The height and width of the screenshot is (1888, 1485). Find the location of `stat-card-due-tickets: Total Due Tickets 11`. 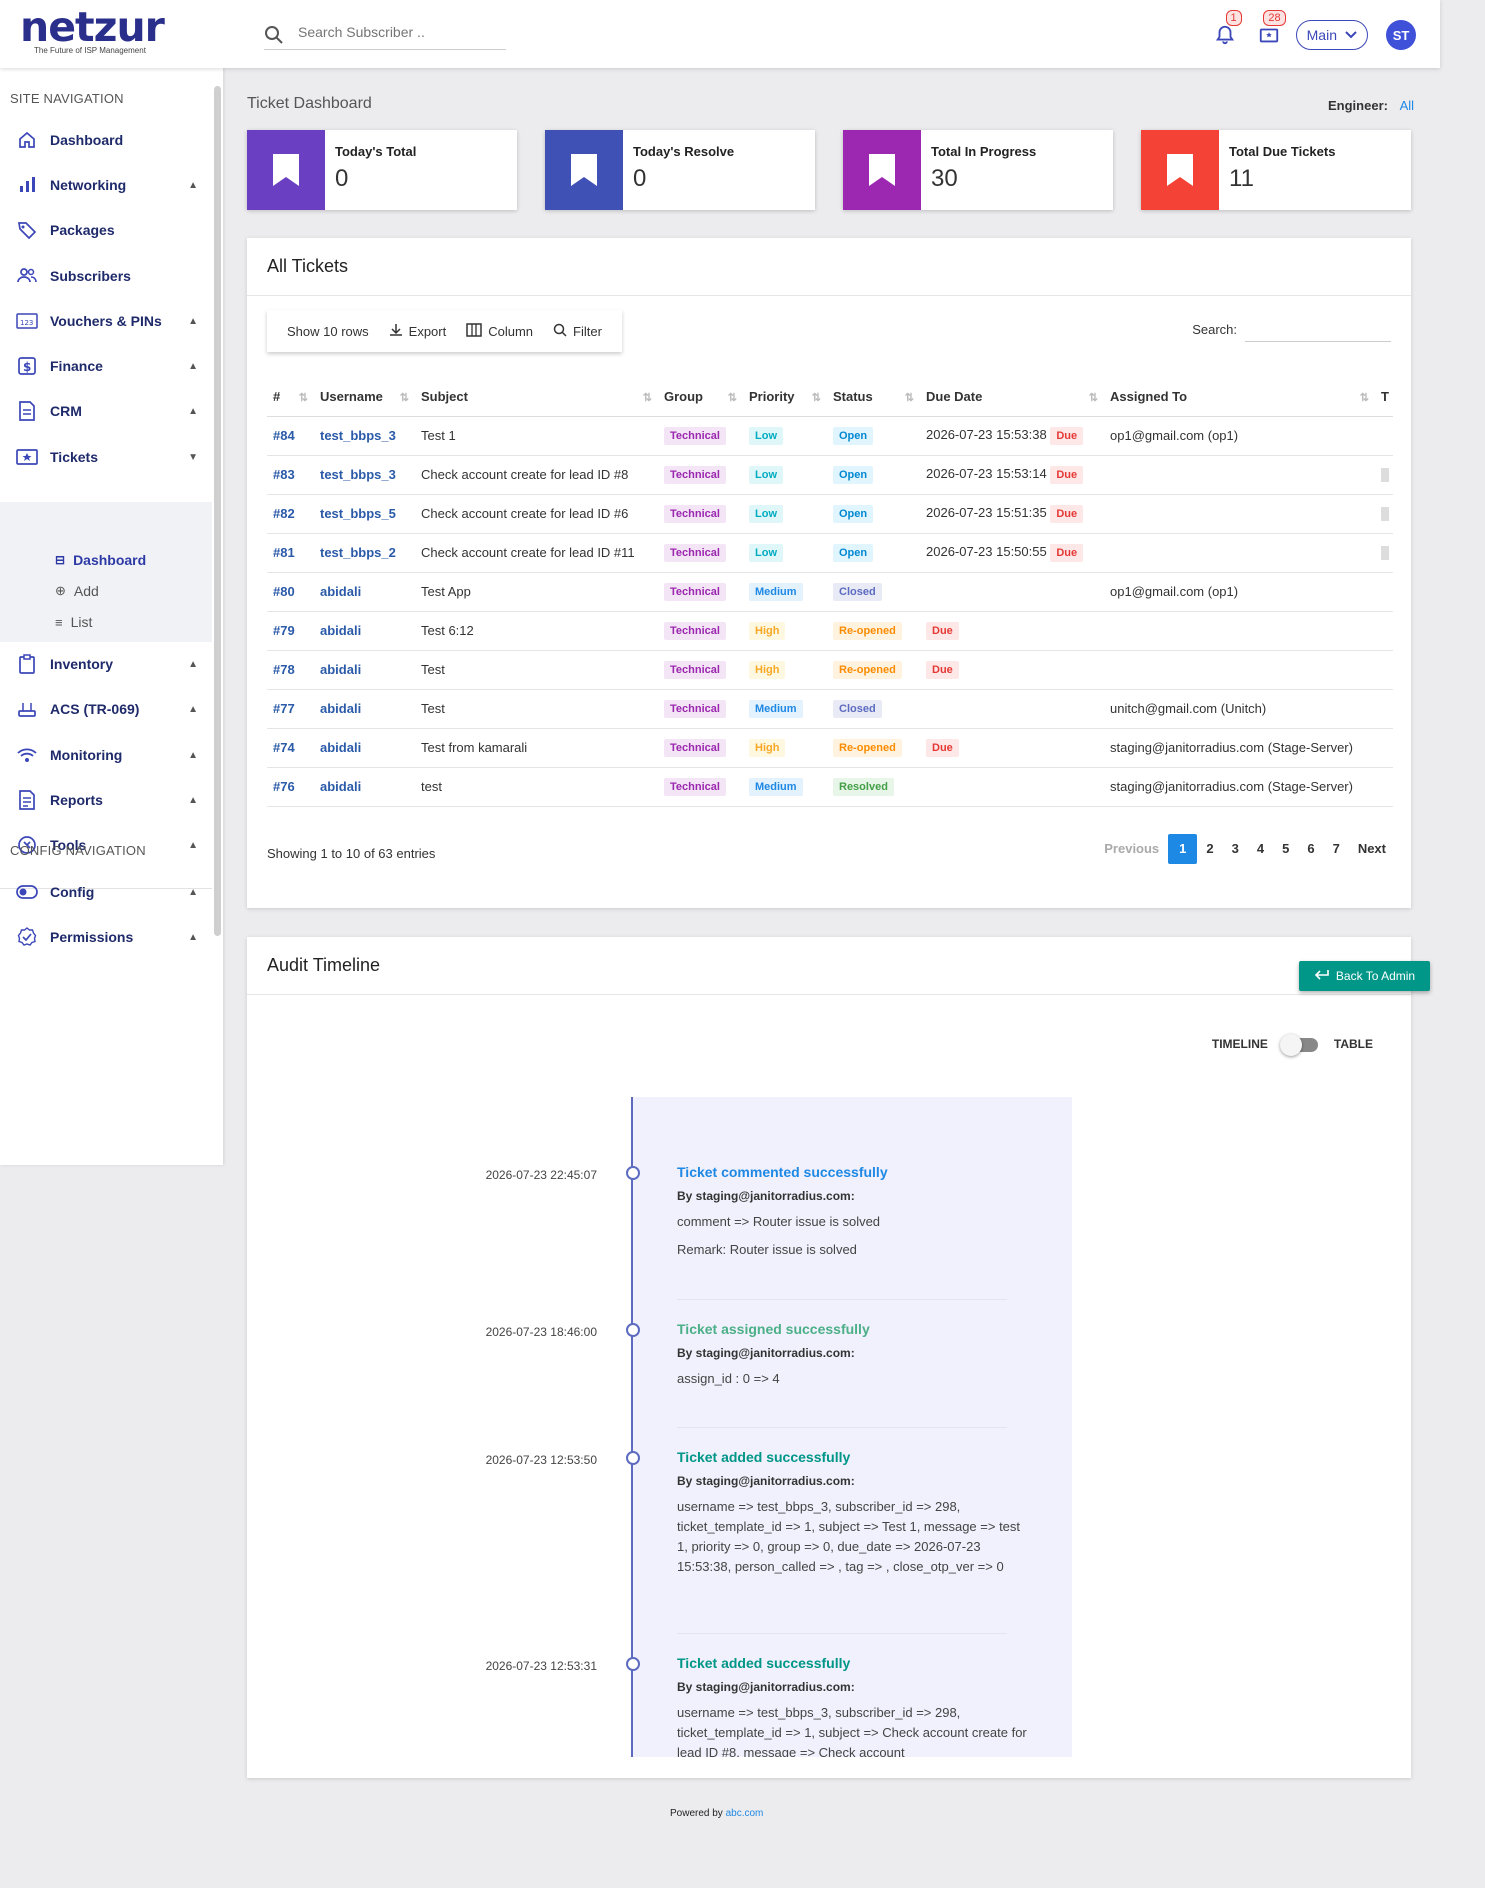

stat-card-due-tickets: Total Due Tickets 11 is located at coordinates (1276, 170).